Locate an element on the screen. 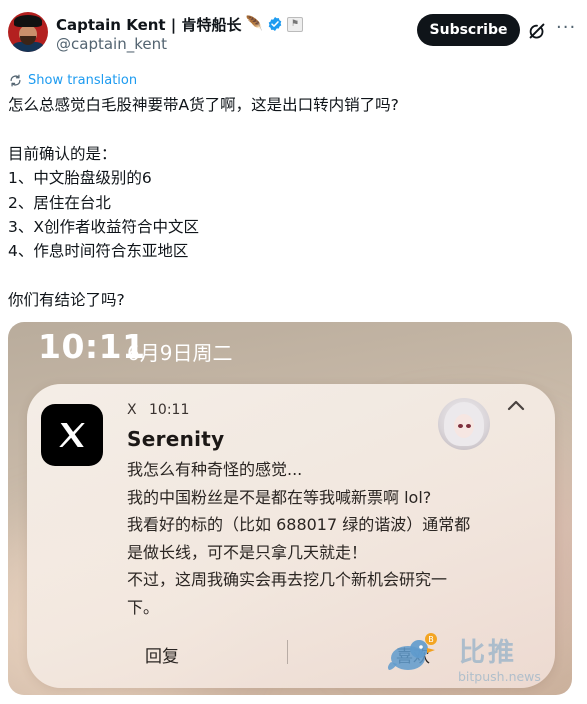  svg-text: B is located at coordinates (431, 639).